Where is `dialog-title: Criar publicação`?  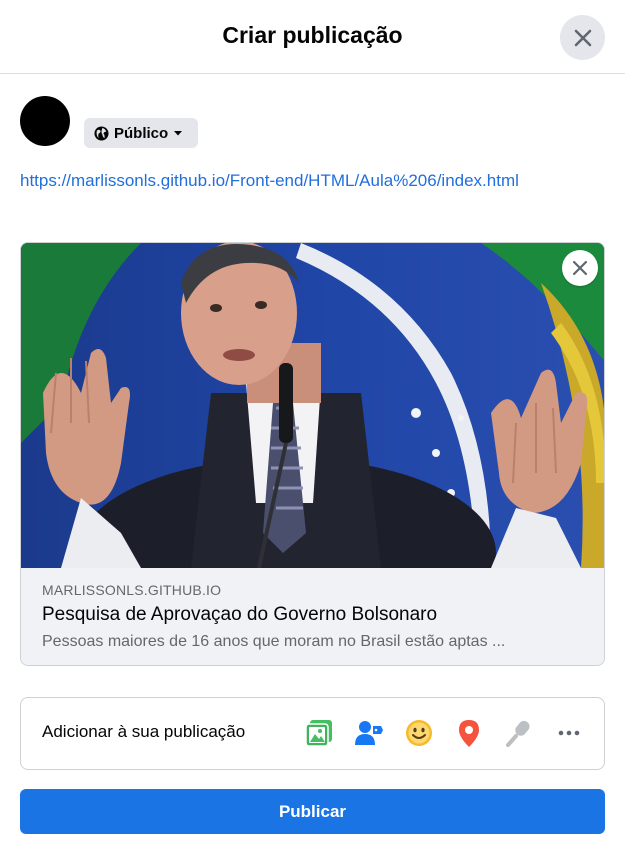
dialog-title: Criar publicação is located at coordinates (312, 35).